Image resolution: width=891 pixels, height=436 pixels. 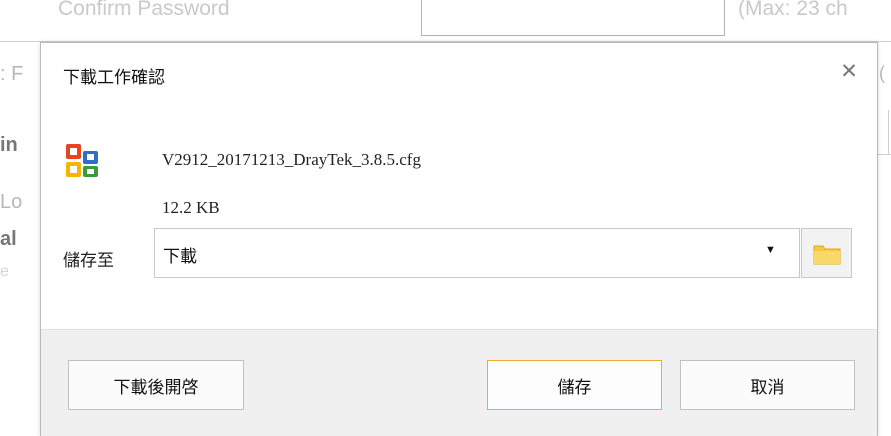 What do you see at coordinates (8, 239) in the screenshot?
I see `background-fragment: al` at bounding box center [8, 239].